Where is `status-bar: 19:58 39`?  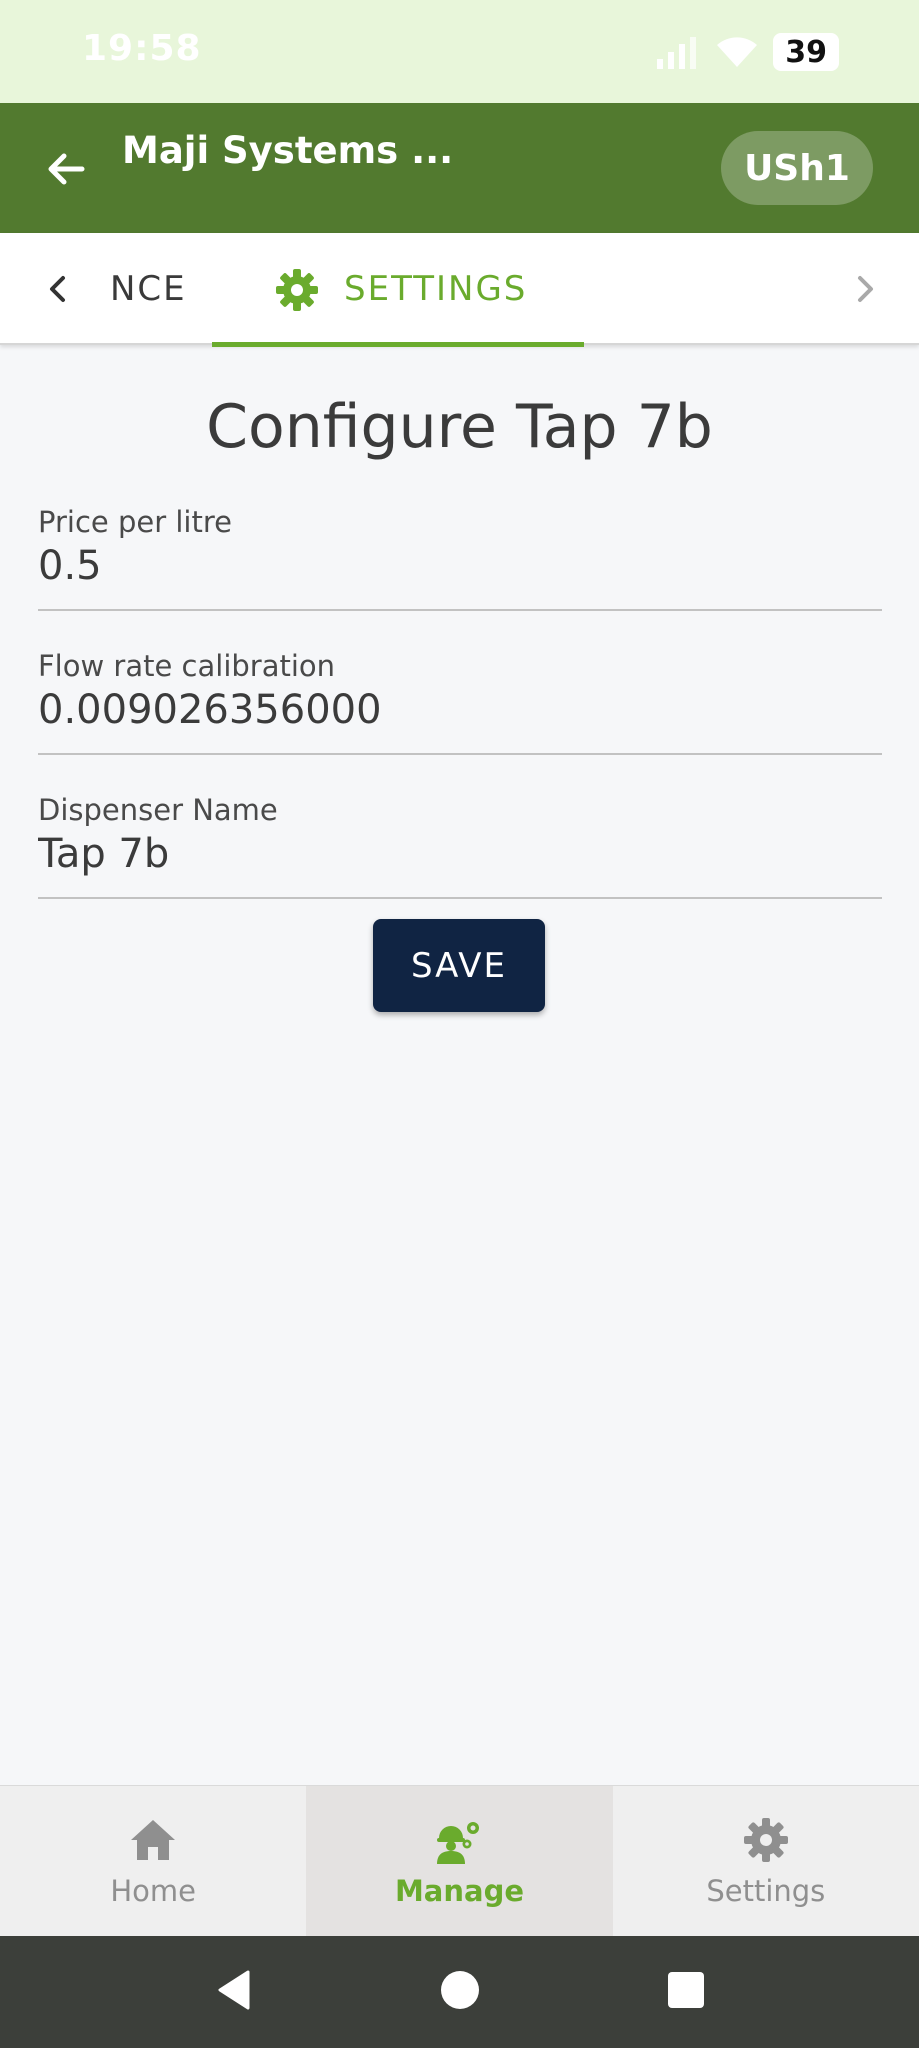 status-bar: 19:58 39 is located at coordinates (459, 51).